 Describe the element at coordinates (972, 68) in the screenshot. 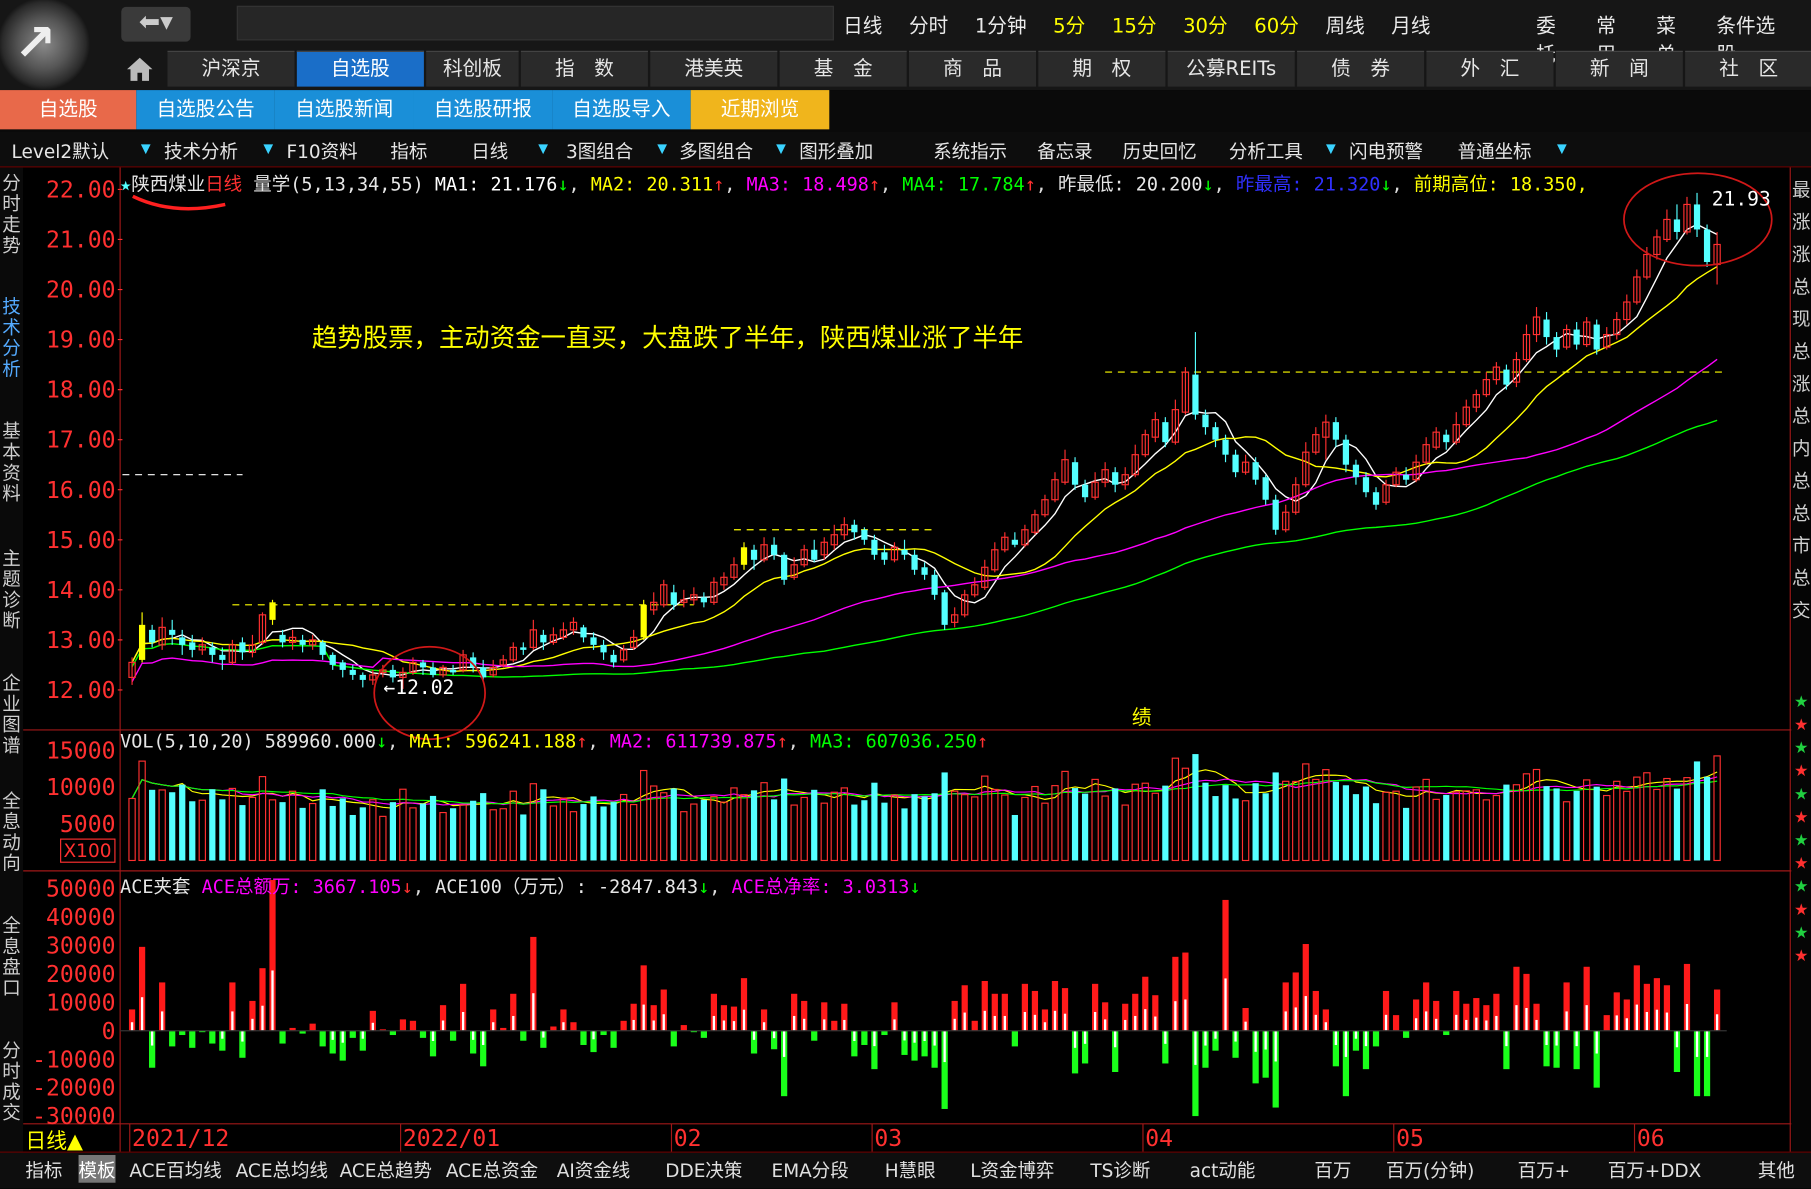

I see `market-tab: 商 品` at that location.